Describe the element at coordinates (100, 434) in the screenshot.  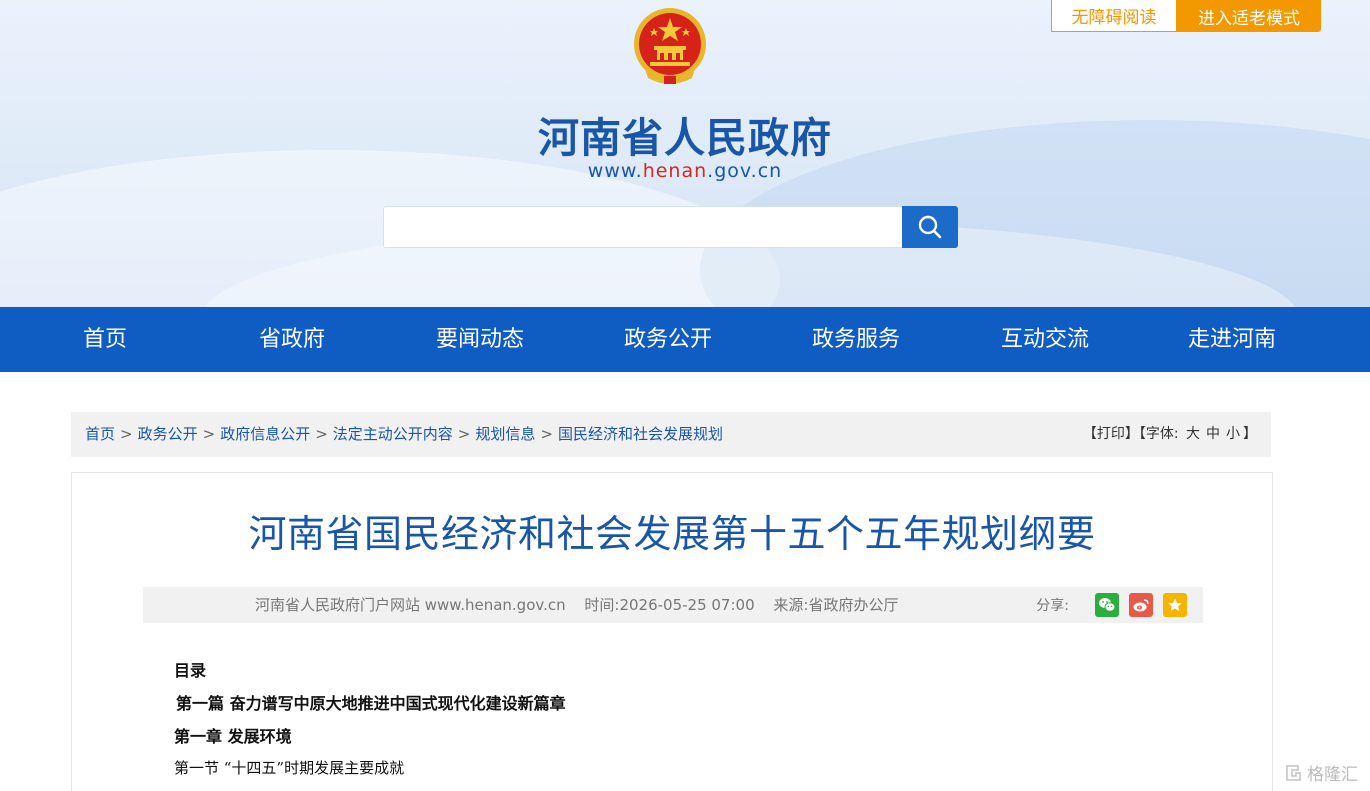
I see `breadcrumb-home: 首页` at that location.